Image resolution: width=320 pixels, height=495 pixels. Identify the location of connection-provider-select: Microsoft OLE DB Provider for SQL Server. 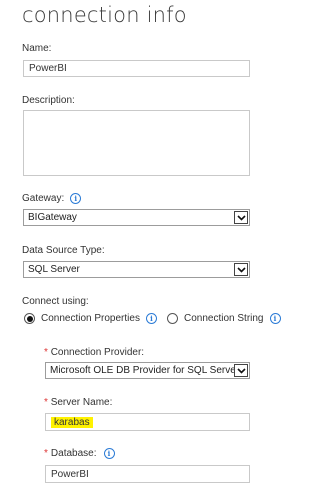
(147, 370).